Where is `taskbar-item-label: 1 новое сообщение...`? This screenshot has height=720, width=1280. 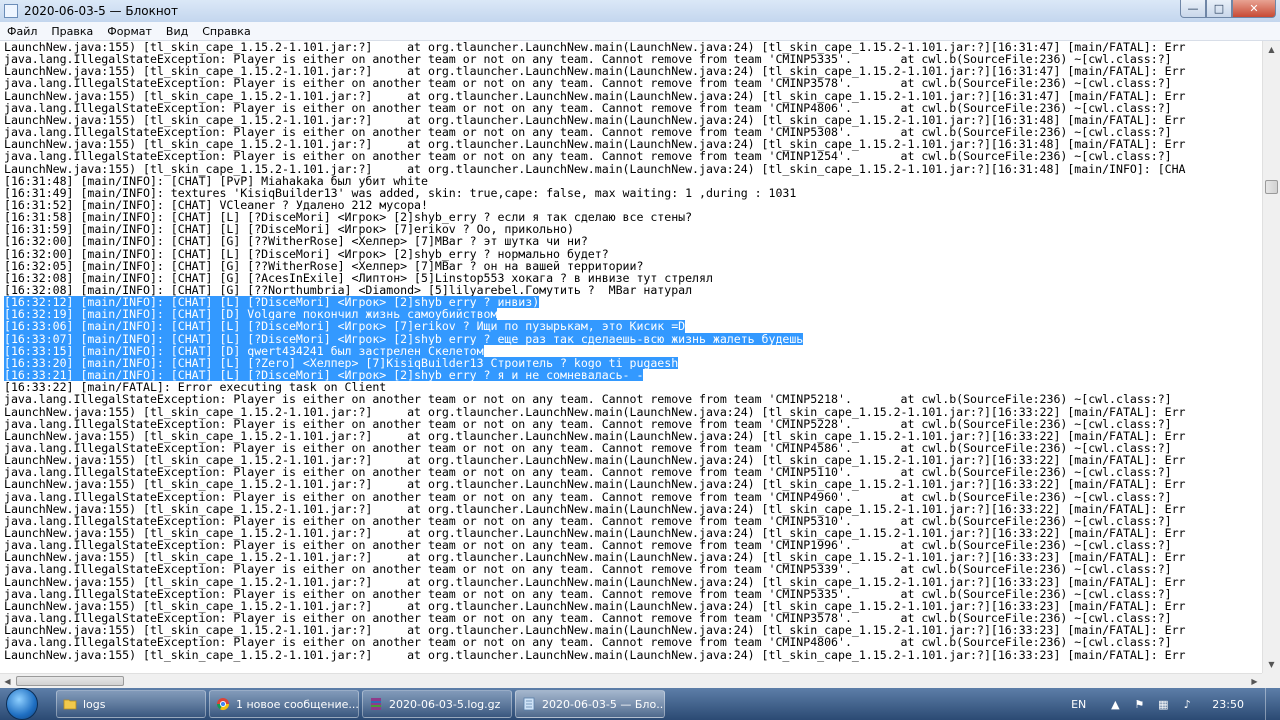
taskbar-item-label: 1 новое сообщение... is located at coordinates (297, 704).